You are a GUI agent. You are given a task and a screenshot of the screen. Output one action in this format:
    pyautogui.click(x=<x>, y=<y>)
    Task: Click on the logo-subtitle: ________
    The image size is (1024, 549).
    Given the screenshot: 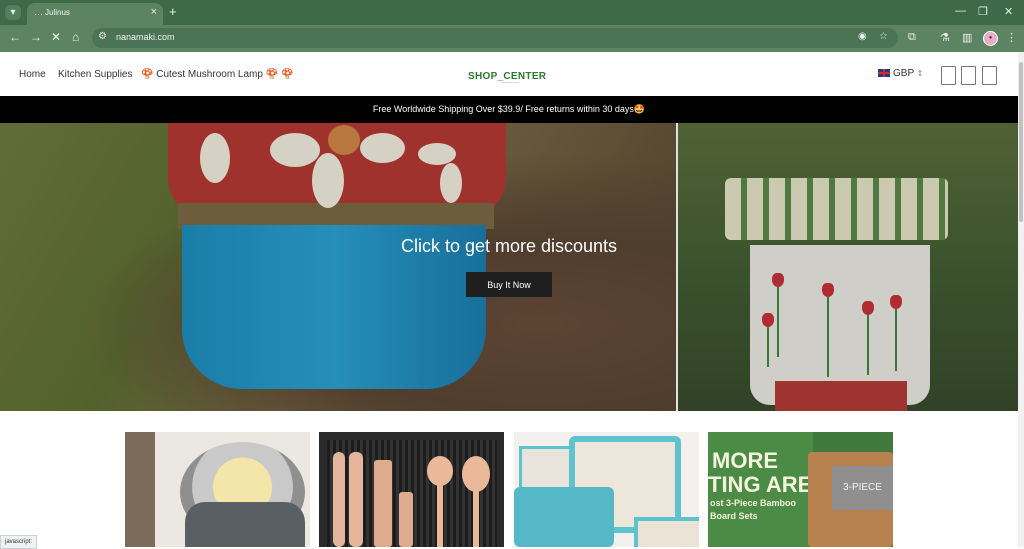 What is the action you would take?
    pyautogui.click(x=510, y=80)
    